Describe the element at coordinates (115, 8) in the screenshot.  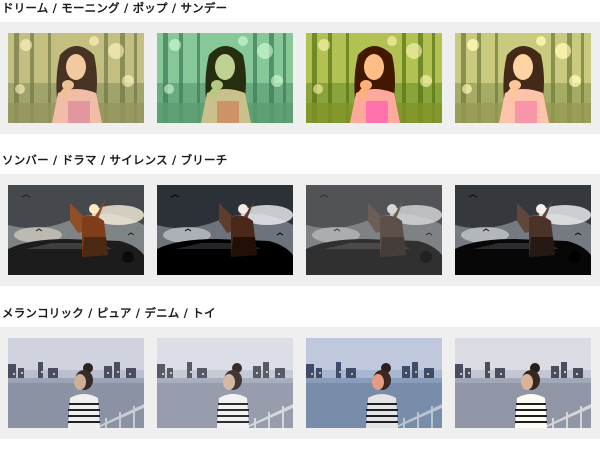
I see `section-title-1: ドリーム / モーニング / ポップ / サンデー` at that location.